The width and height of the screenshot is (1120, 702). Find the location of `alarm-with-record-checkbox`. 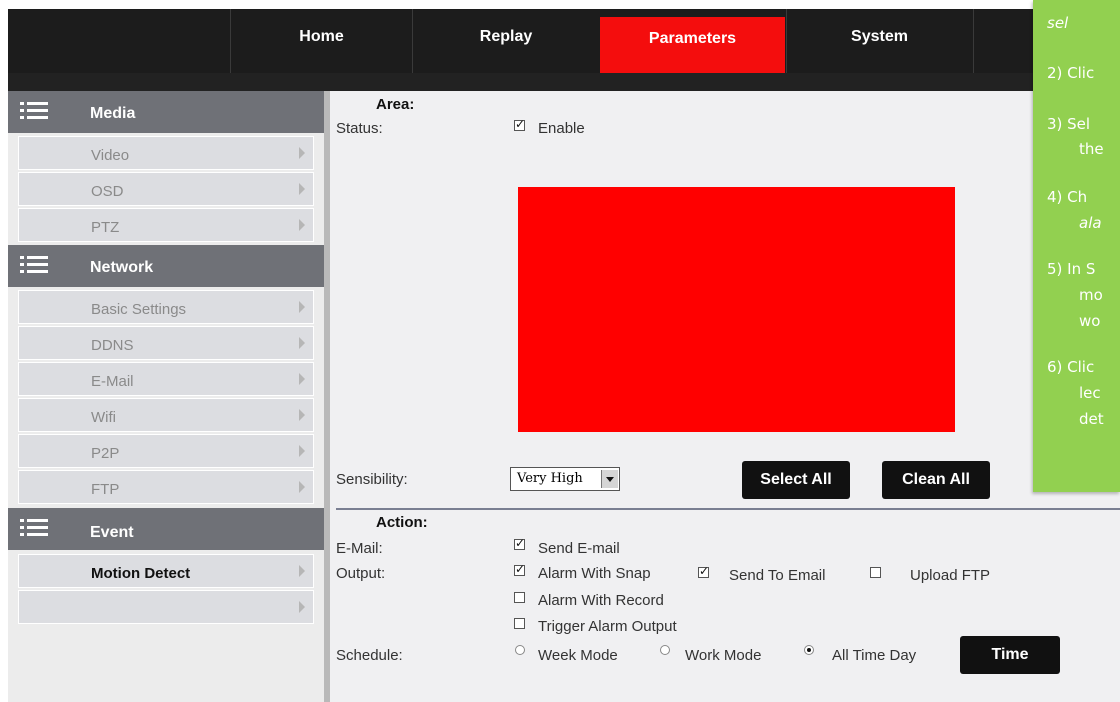

alarm-with-record-checkbox is located at coordinates (519, 597).